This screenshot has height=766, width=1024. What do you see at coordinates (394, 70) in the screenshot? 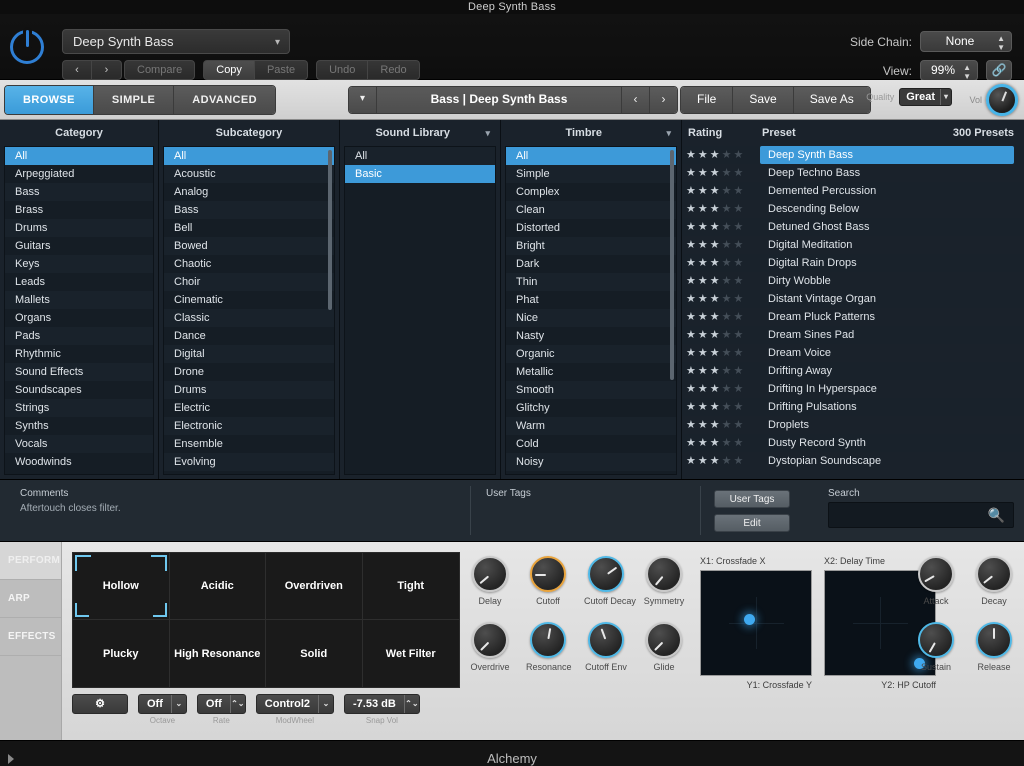
I see `redo-button: Redo` at bounding box center [394, 70].